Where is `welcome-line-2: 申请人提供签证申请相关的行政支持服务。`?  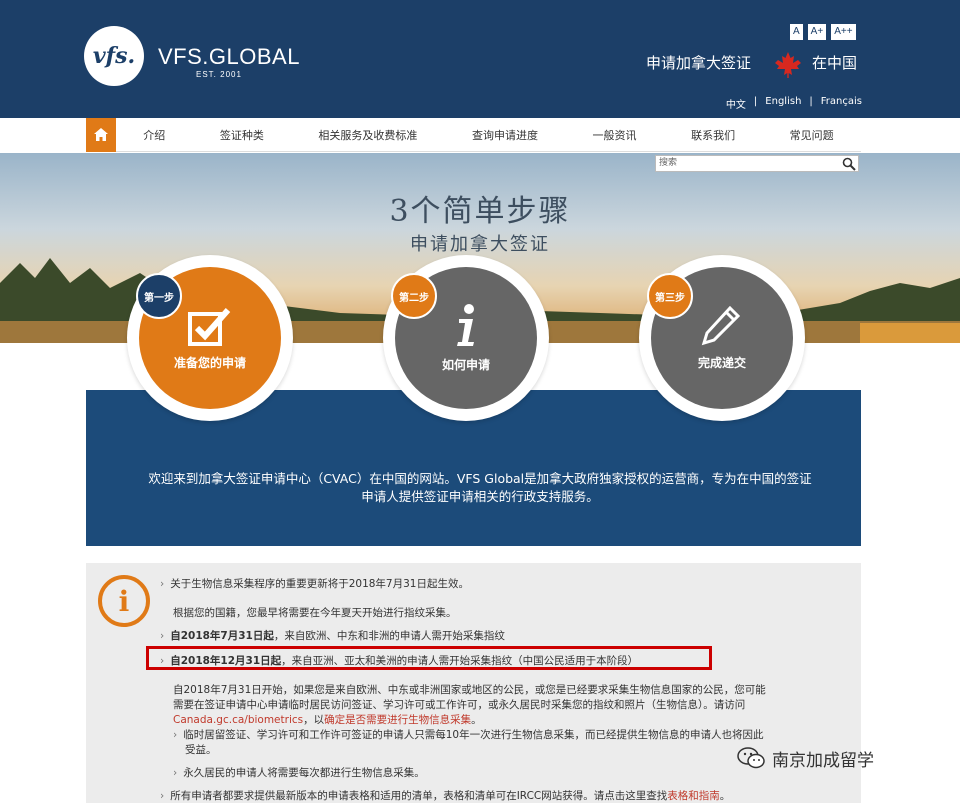 welcome-line-2: 申请人提供签证申请相关的行政支持服务。 is located at coordinates (480, 496).